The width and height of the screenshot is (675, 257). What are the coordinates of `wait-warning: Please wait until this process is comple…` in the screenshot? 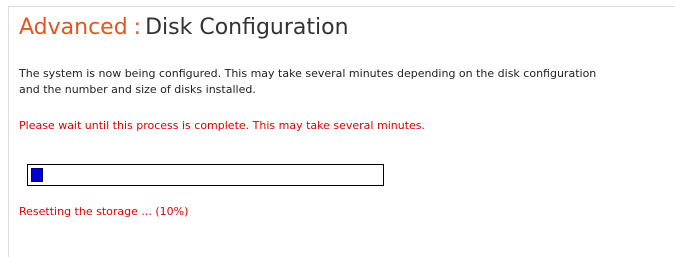 It's located at (222, 125).